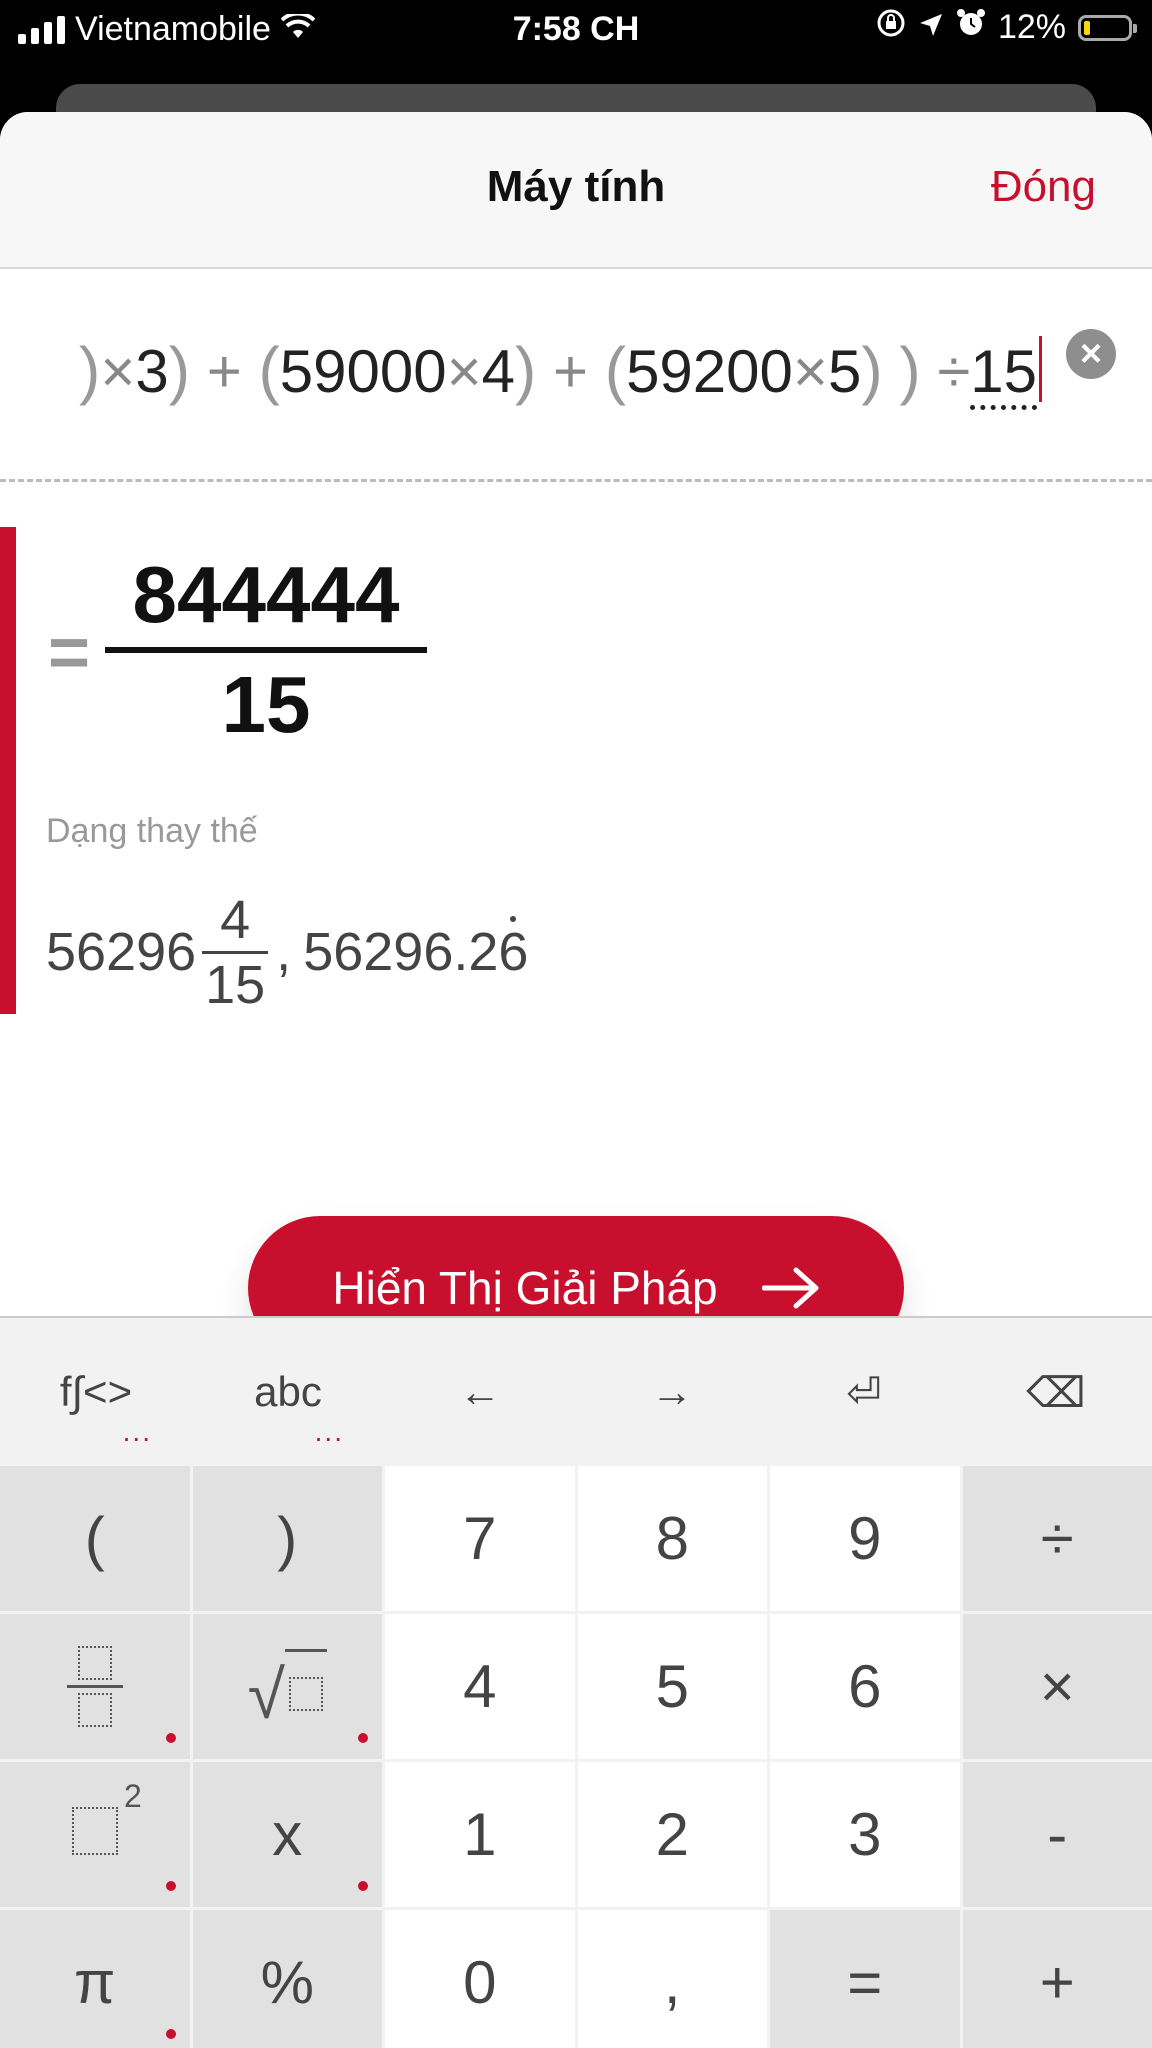 The image size is (1152, 2048). Describe the element at coordinates (525, 1288) in the screenshot. I see `show-solution-label: Hiển Thị Giải Pháp` at that location.